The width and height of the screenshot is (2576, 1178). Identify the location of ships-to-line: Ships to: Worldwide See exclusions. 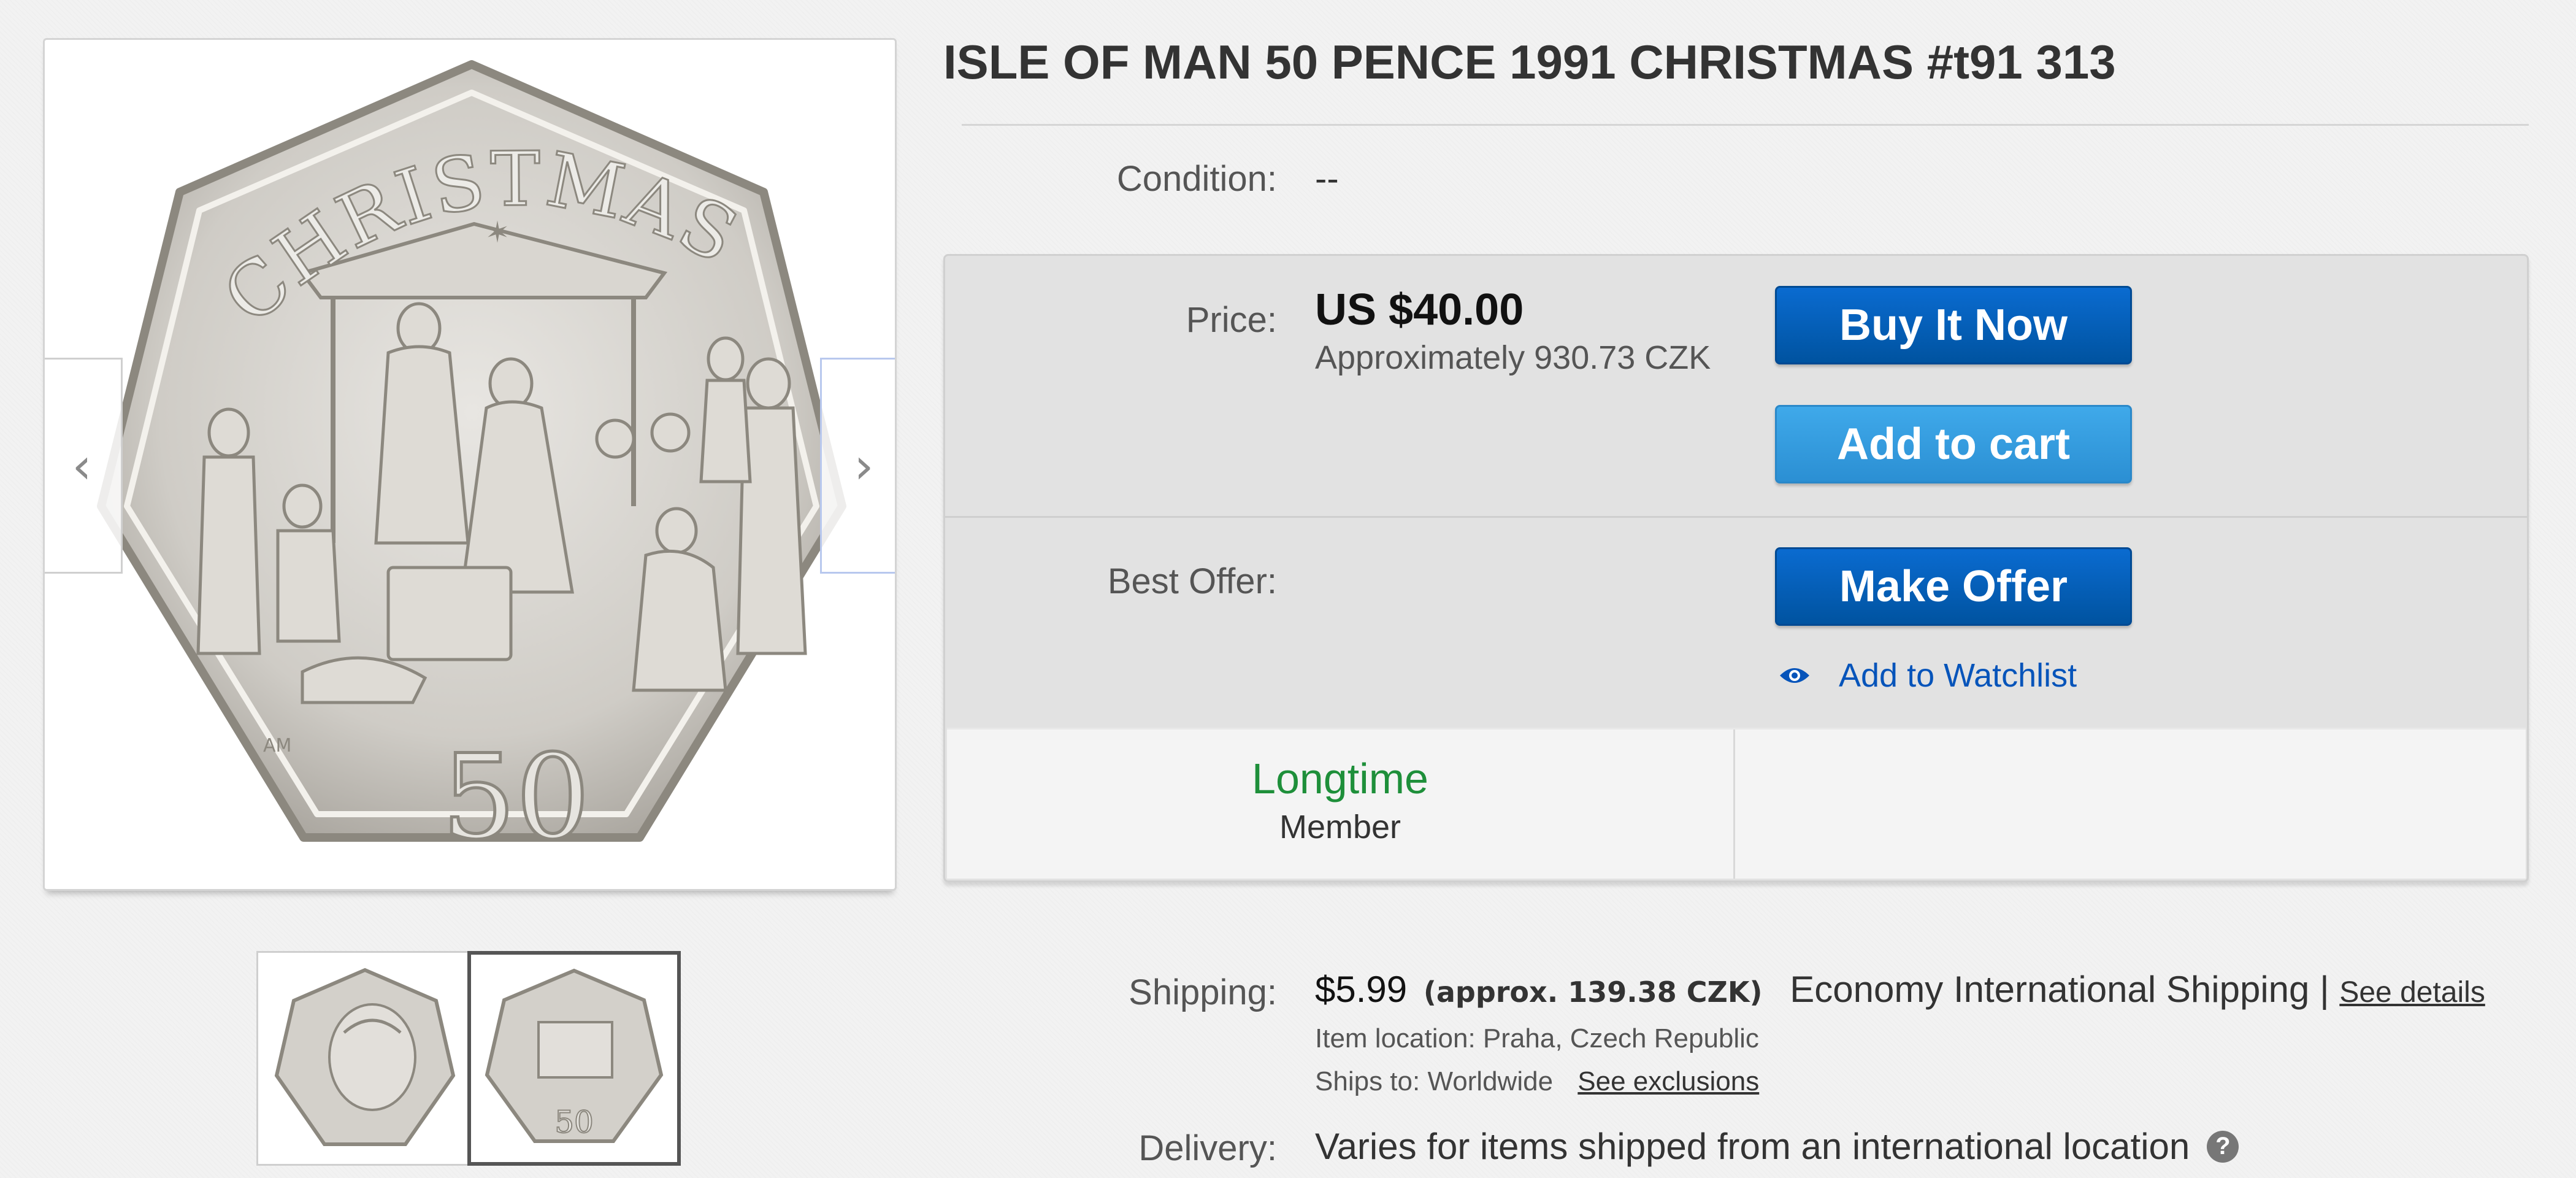
(1537, 1081).